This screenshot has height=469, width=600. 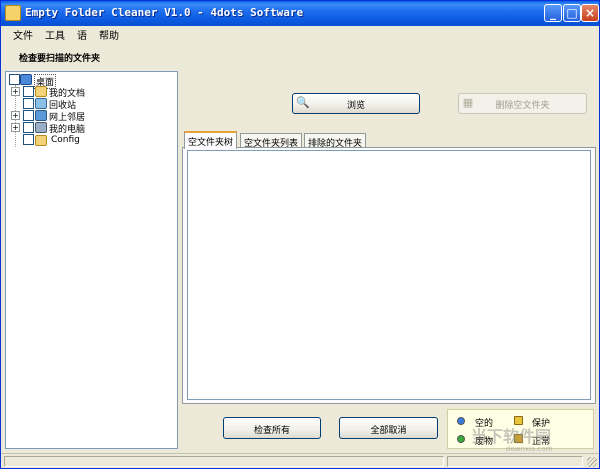 What do you see at coordinates (41, 103) in the screenshot?
I see `recycle-bin-icon` at bounding box center [41, 103].